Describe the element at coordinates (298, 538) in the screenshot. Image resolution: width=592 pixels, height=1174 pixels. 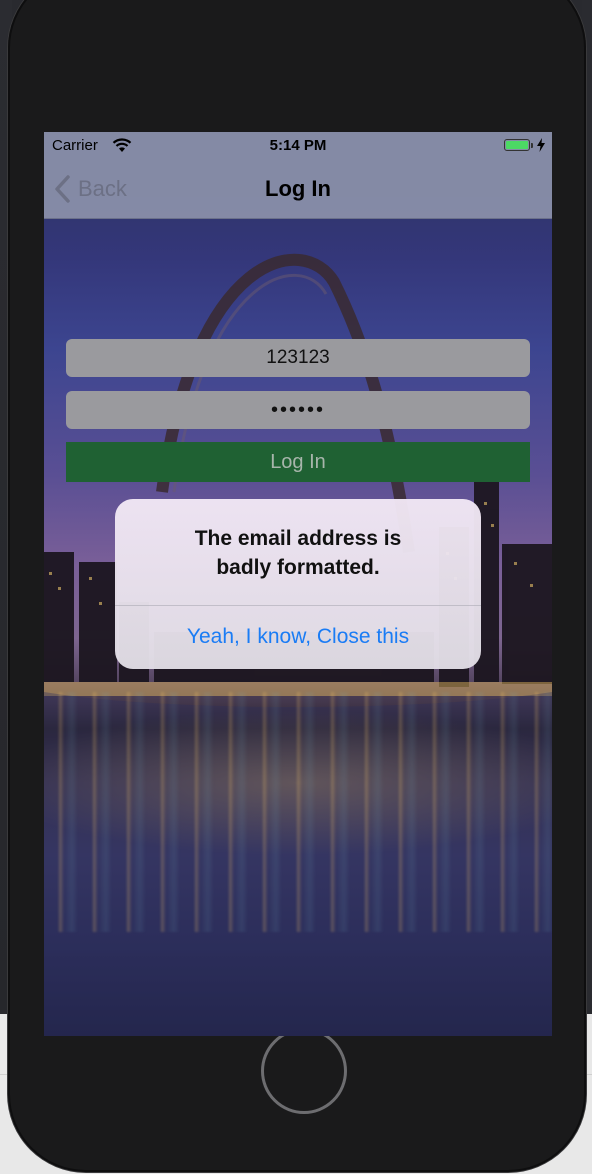
I see `alert-message-line-1: The email address is` at that location.